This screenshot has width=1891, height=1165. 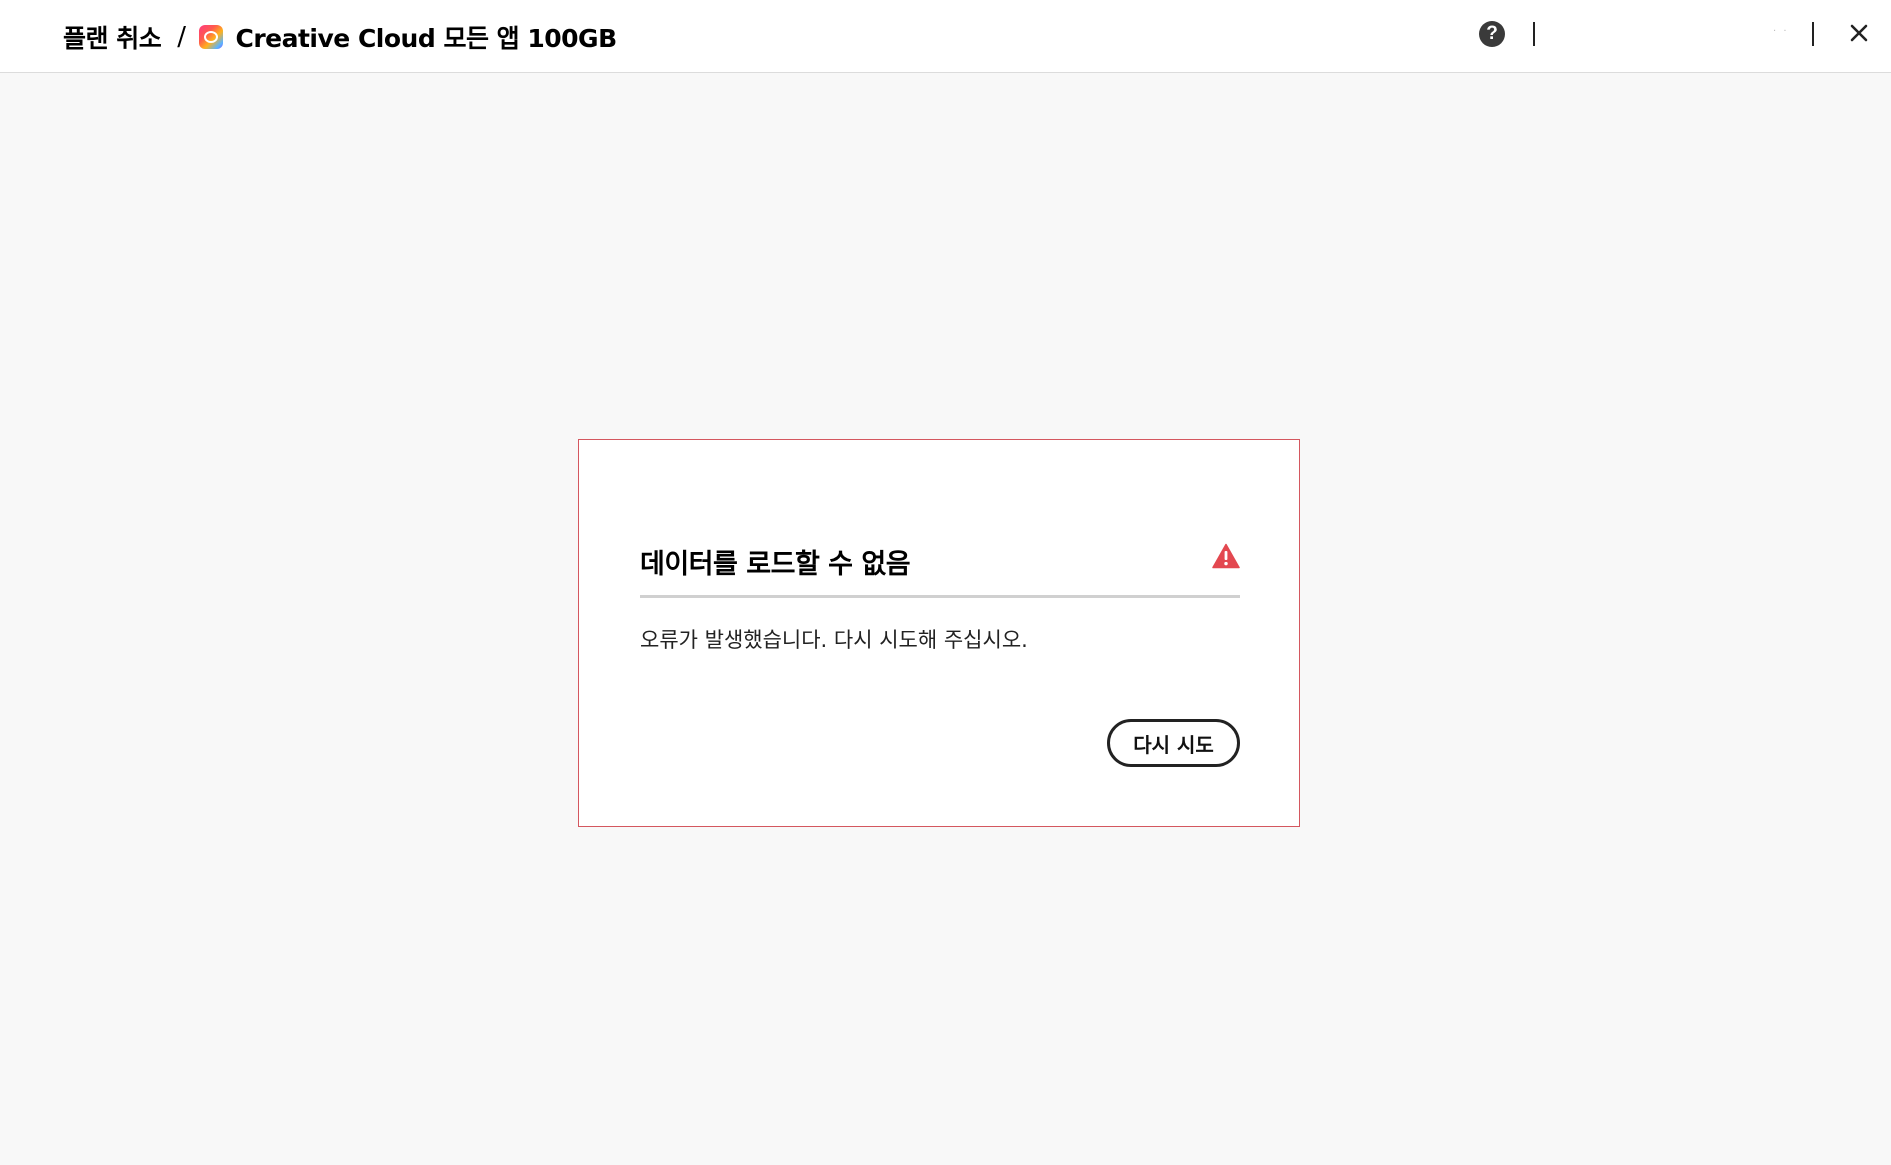 I want to click on retry-button: 다시 시도, so click(x=1173, y=743).